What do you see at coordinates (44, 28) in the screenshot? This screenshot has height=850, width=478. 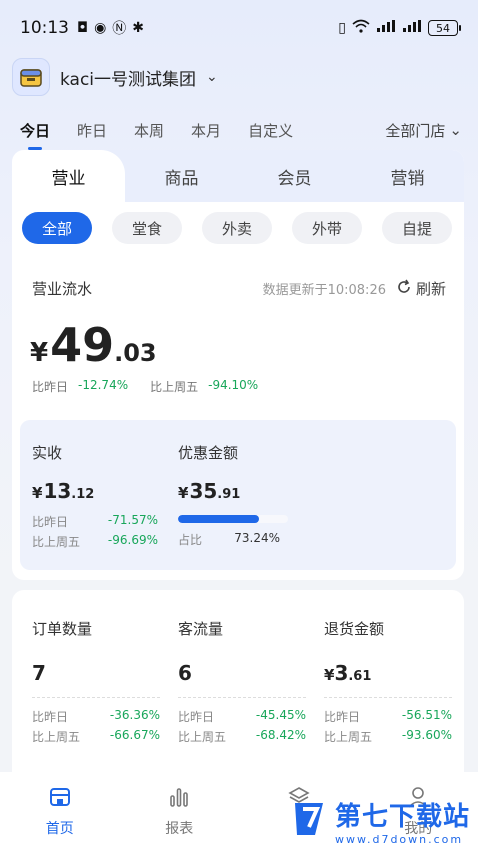 I see `status-time: 10:13` at bounding box center [44, 28].